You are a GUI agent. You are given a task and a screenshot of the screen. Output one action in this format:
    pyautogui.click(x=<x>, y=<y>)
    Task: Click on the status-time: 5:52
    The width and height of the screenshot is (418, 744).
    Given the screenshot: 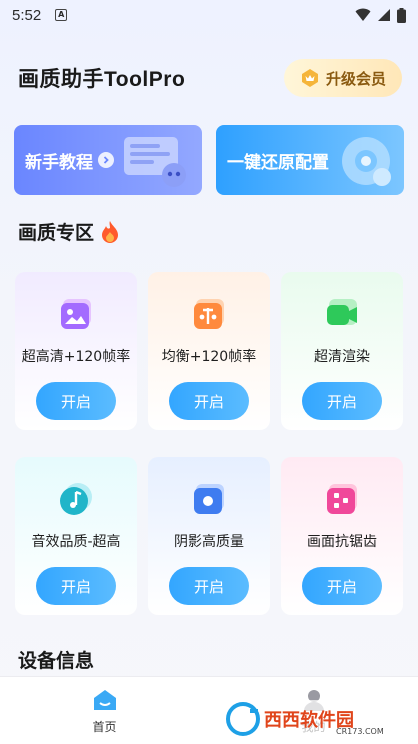 What is the action you would take?
    pyautogui.click(x=27, y=15)
    